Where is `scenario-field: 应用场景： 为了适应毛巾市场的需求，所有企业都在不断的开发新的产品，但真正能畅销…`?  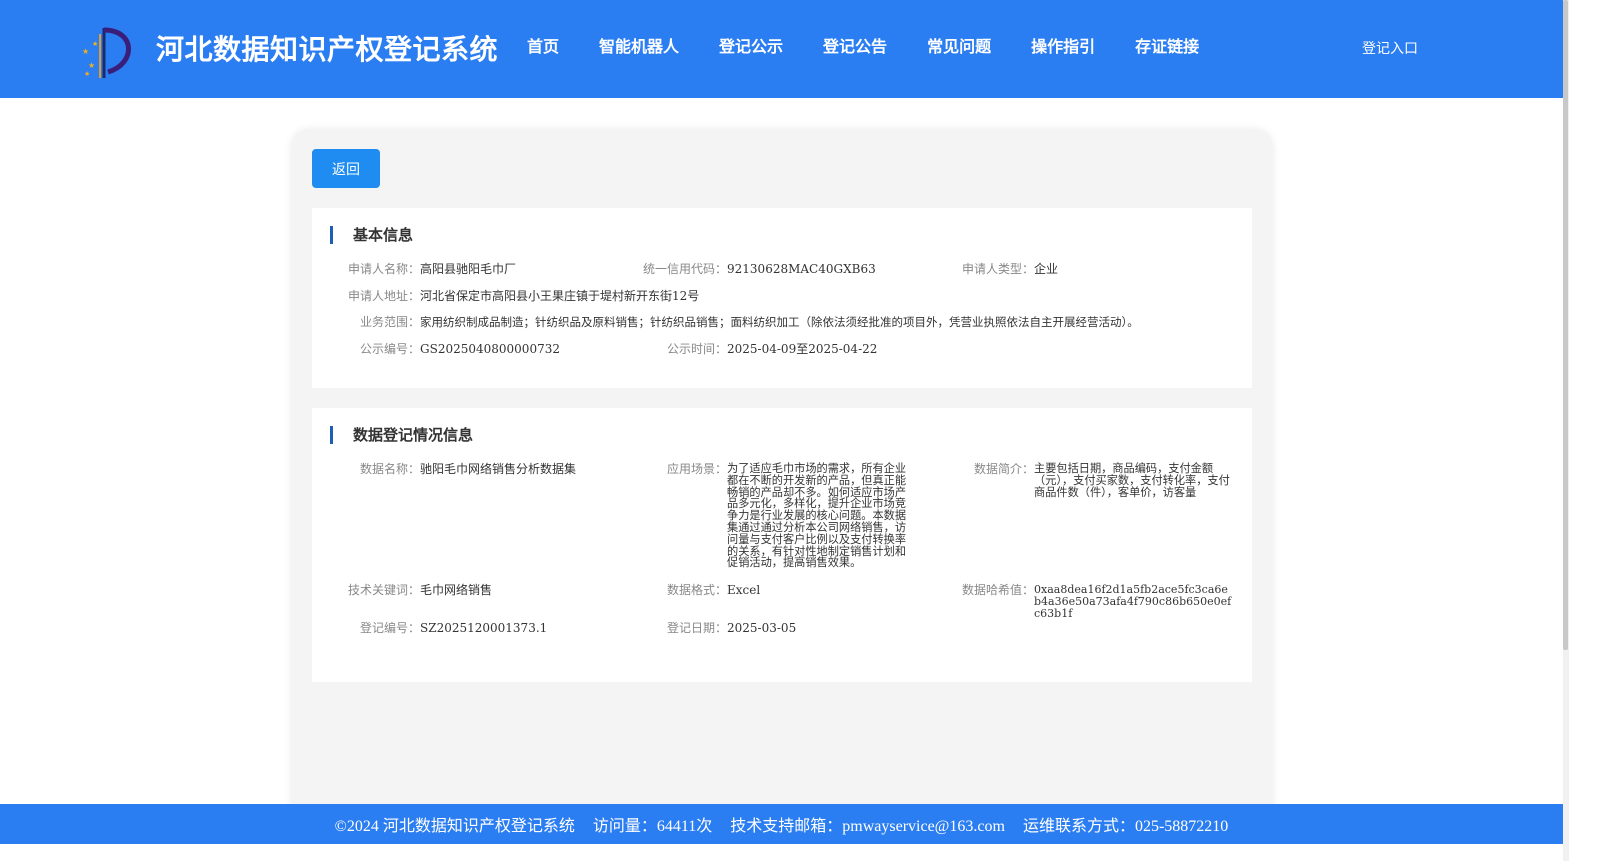 scenario-field: 应用场景： 为了适应毛巾市场的需求，所有企业都在不断的开发新的产品，但真正能畅销… is located at coordinates (792, 516).